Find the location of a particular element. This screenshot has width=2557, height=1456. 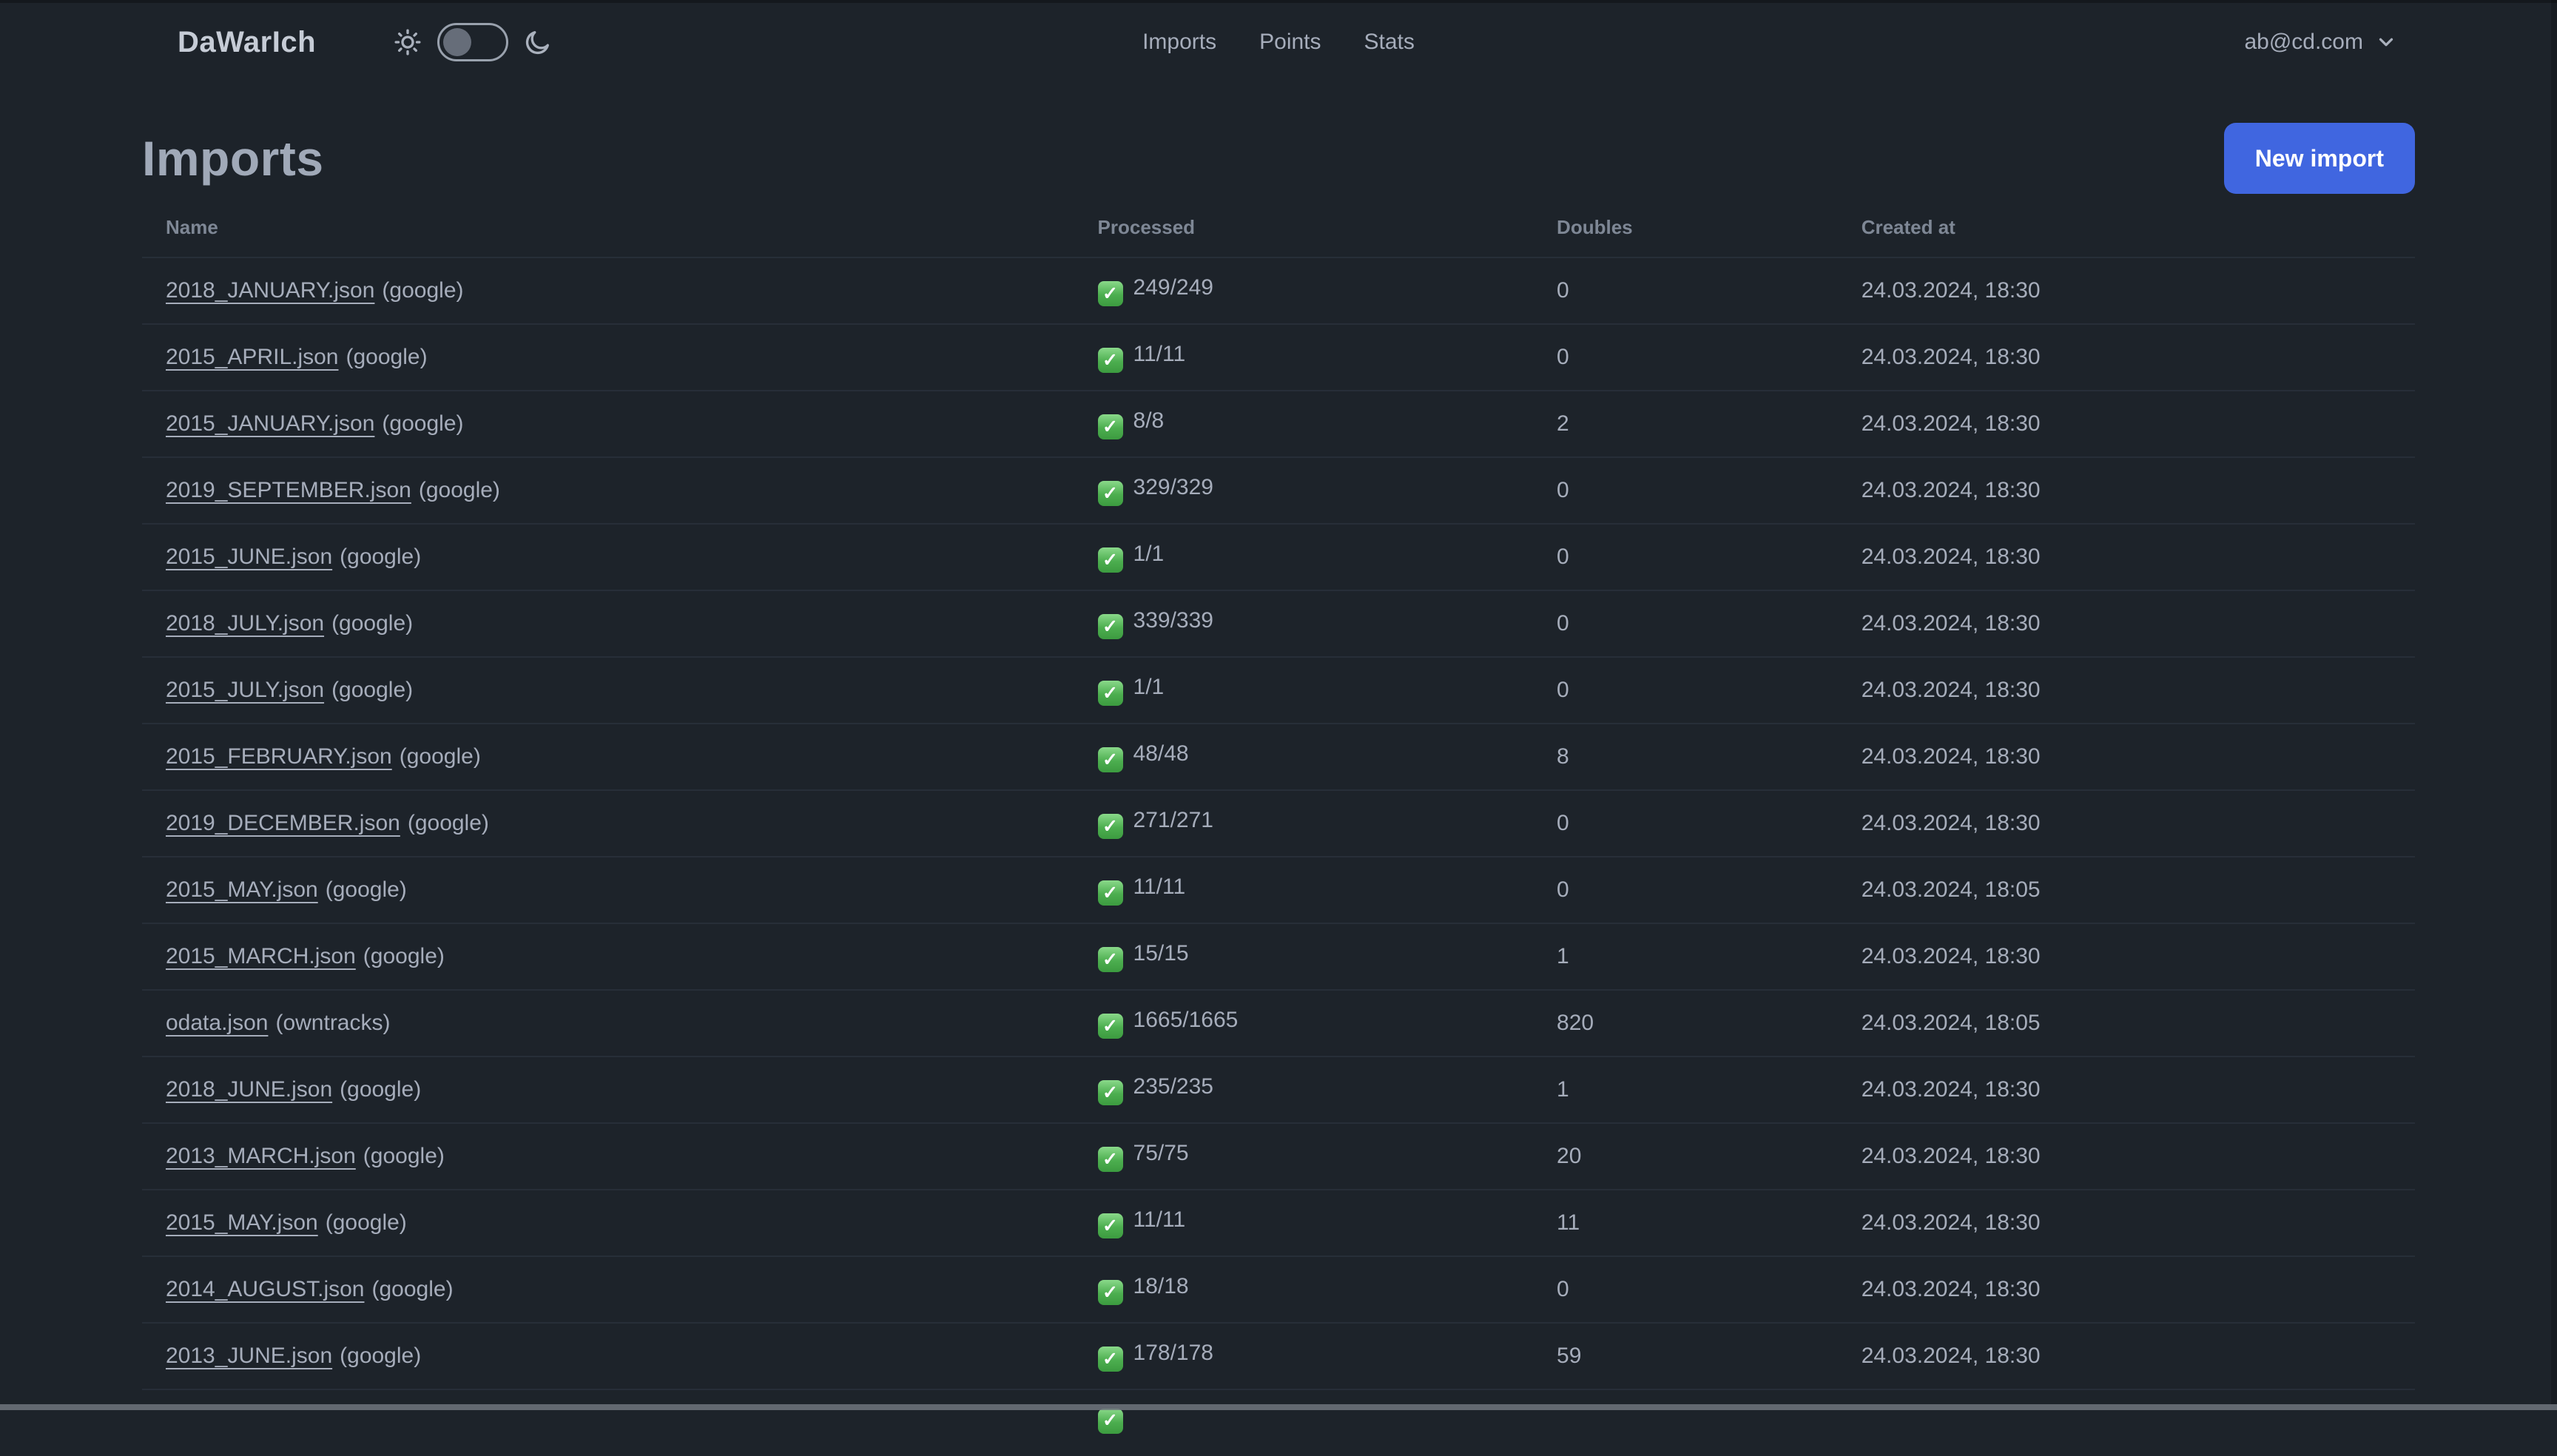

processed-cell: ✓ 15/15 is located at coordinates (1304, 957).